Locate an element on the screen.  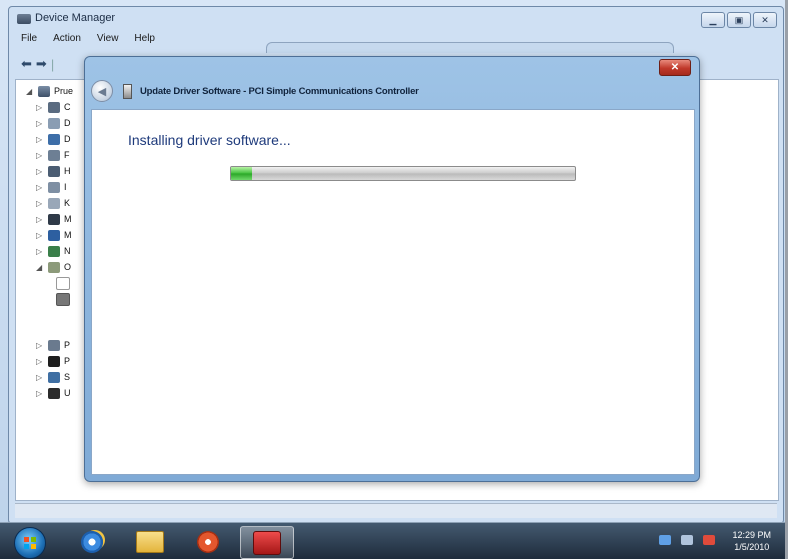
taskbar-internet-explorer is located at coordinates (92, 541).